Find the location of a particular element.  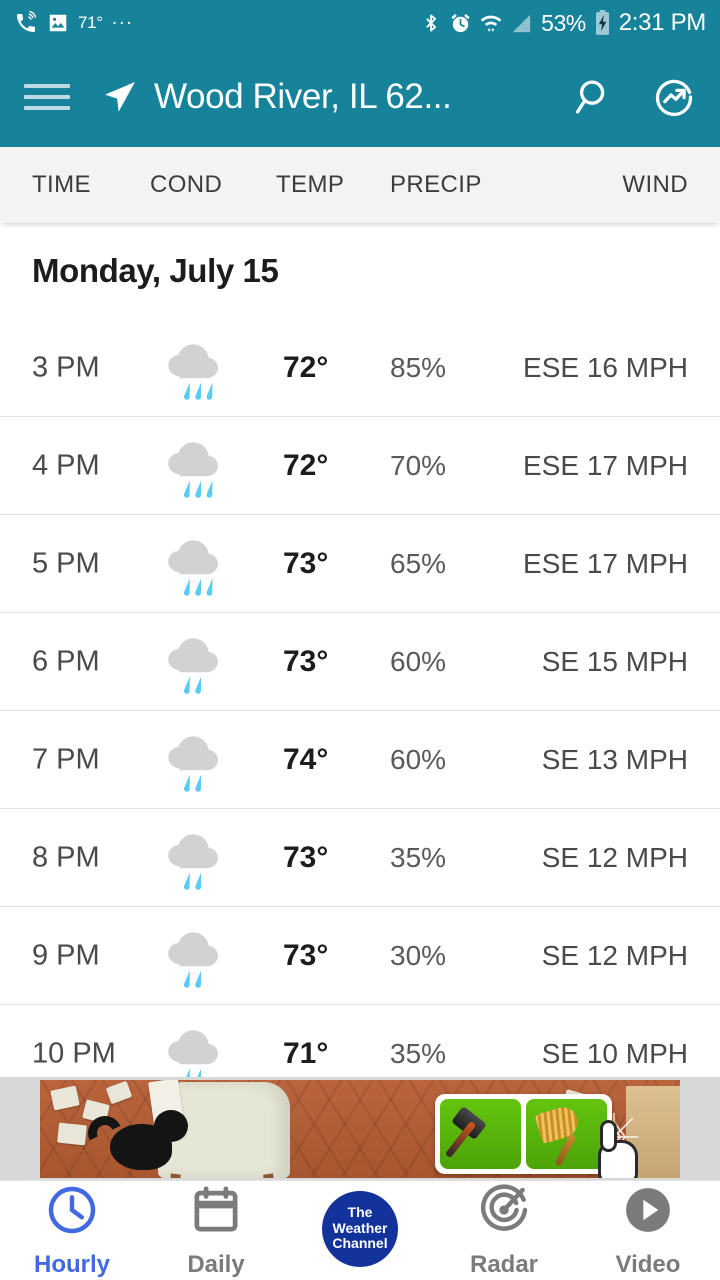

bluetooth-icon is located at coordinates (431, 23).